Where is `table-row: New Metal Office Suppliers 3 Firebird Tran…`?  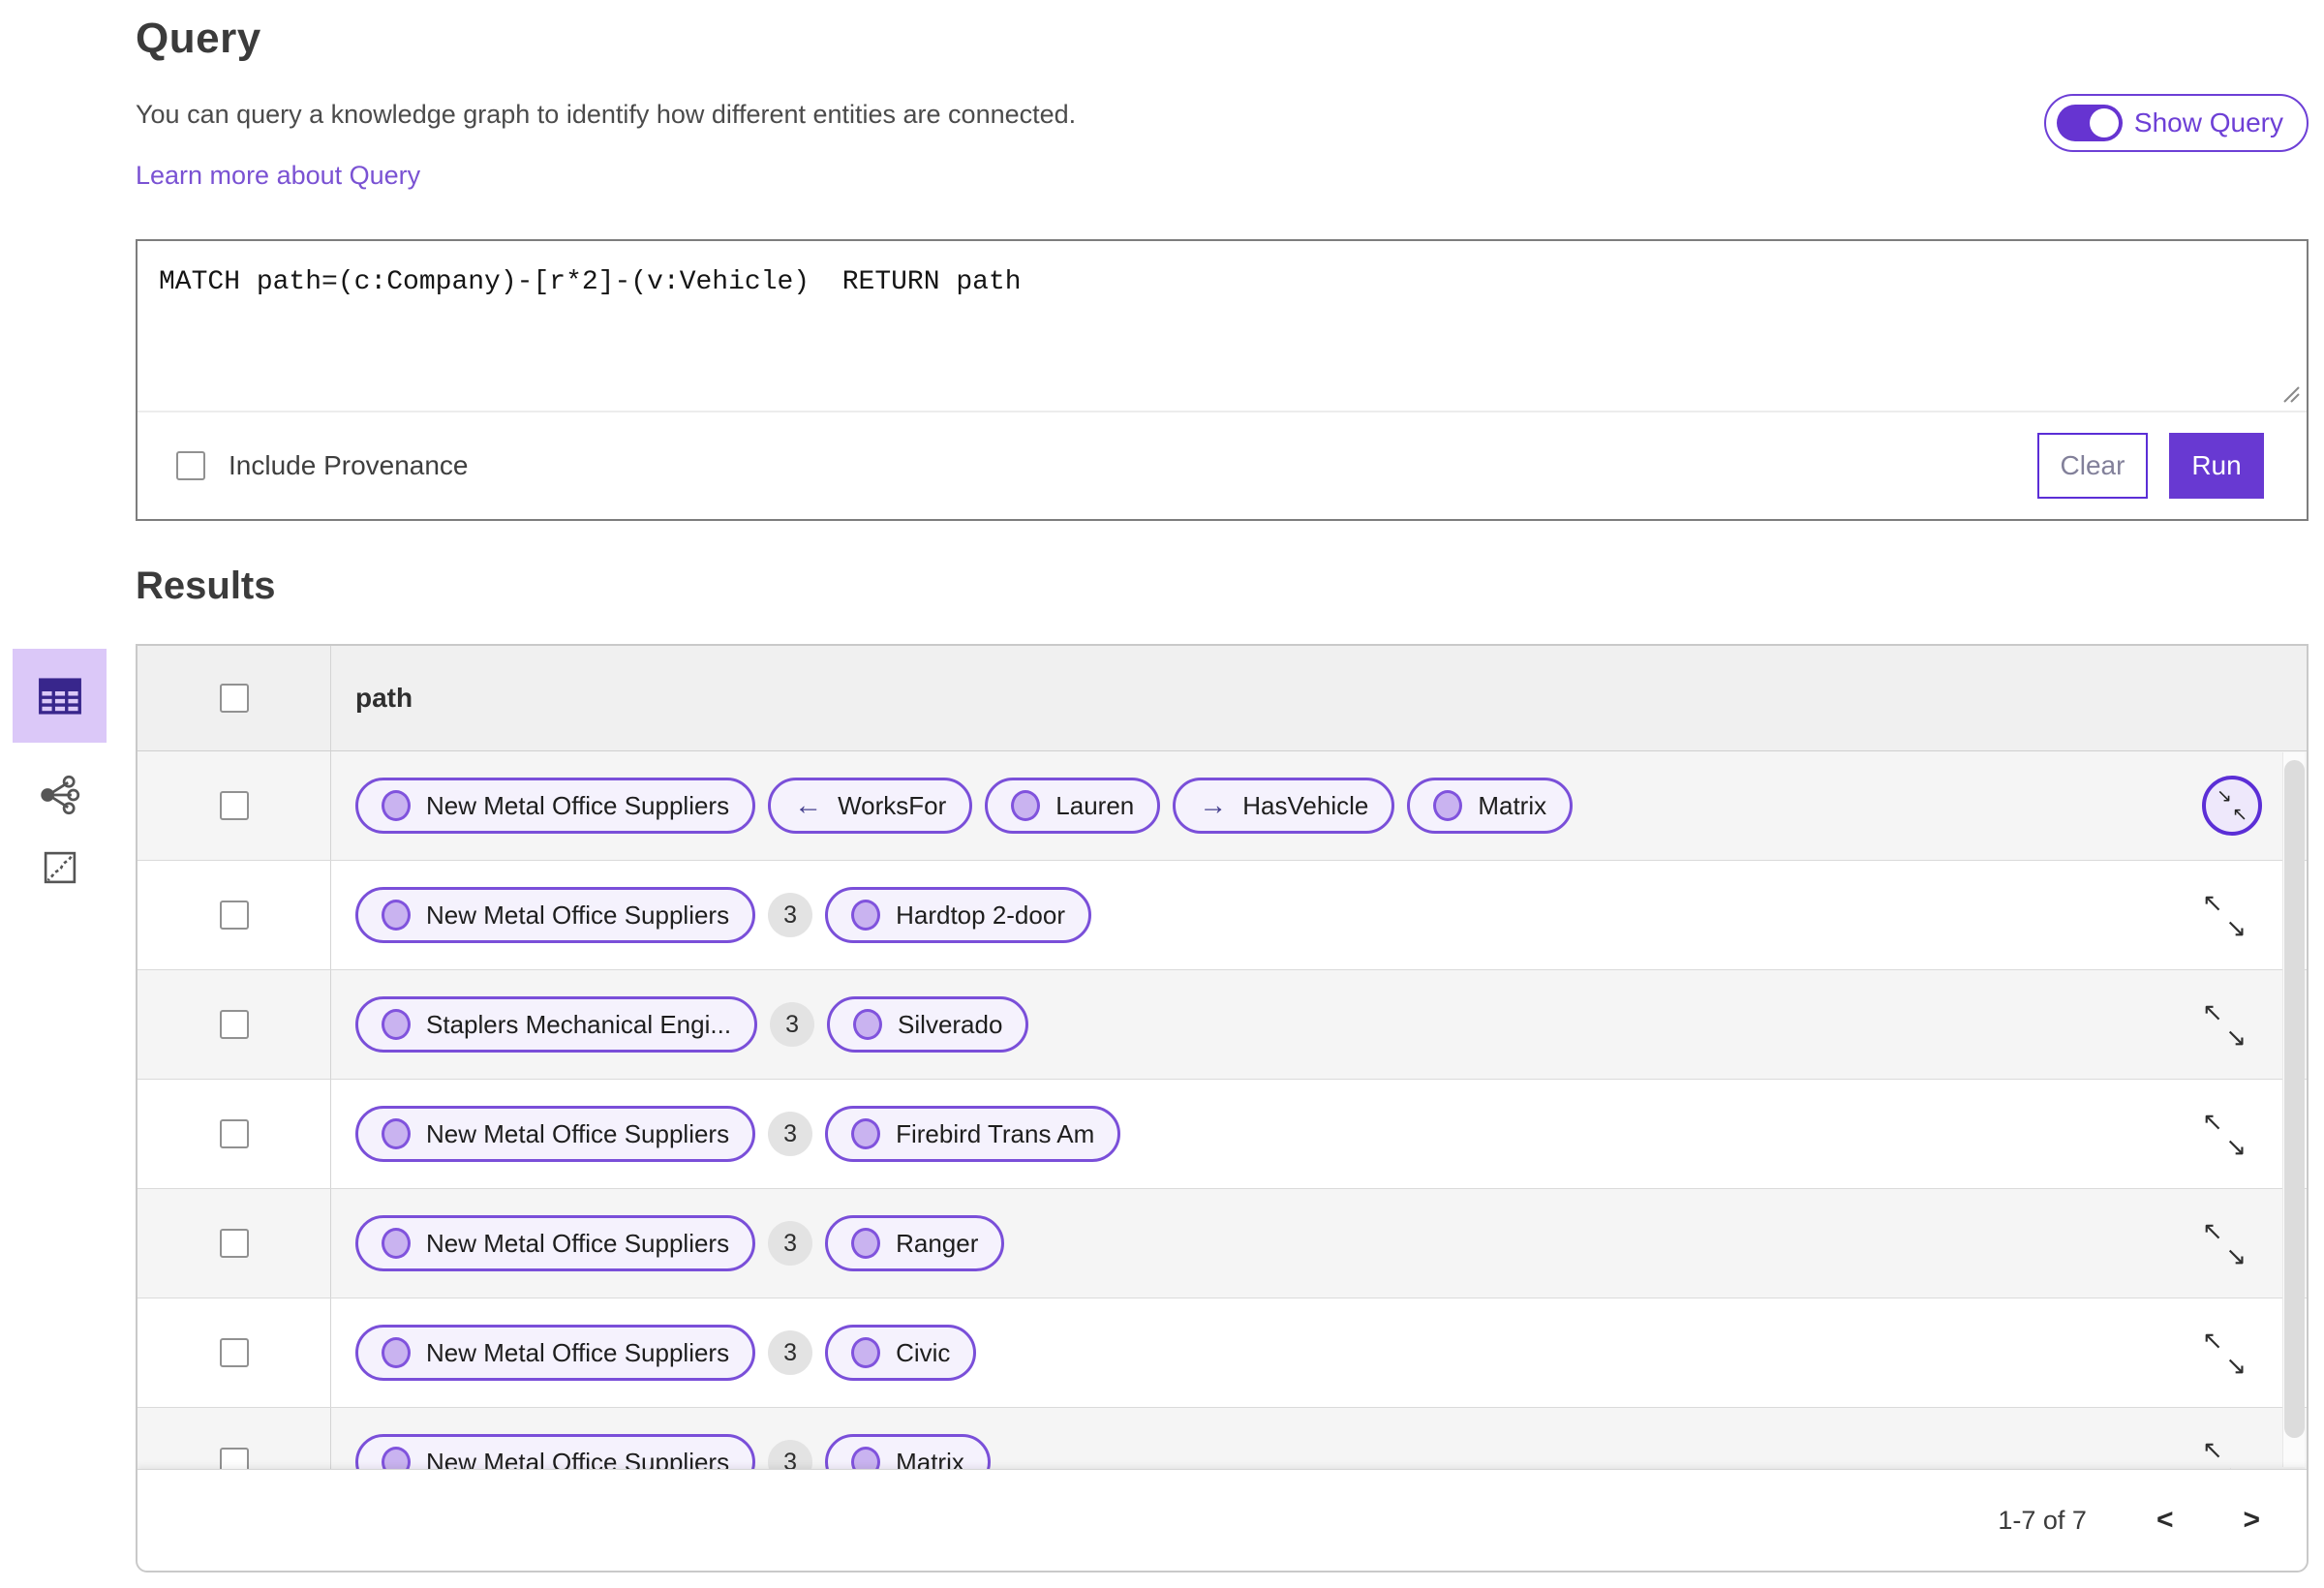 table-row: New Metal Office Suppliers 3 Firebird Tran… is located at coordinates (1222, 1134).